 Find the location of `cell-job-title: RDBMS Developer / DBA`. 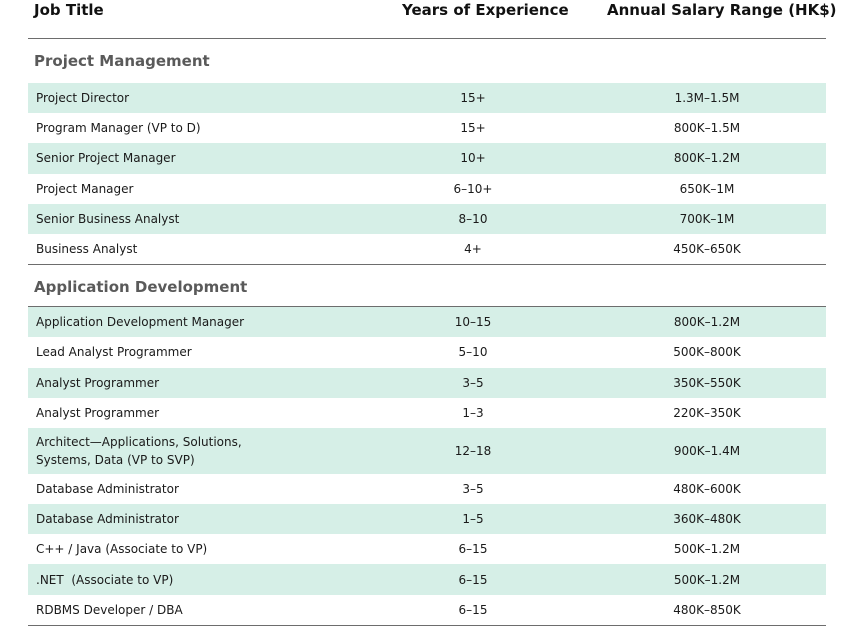

cell-job-title: RDBMS Developer / DBA is located at coordinates (109, 609).